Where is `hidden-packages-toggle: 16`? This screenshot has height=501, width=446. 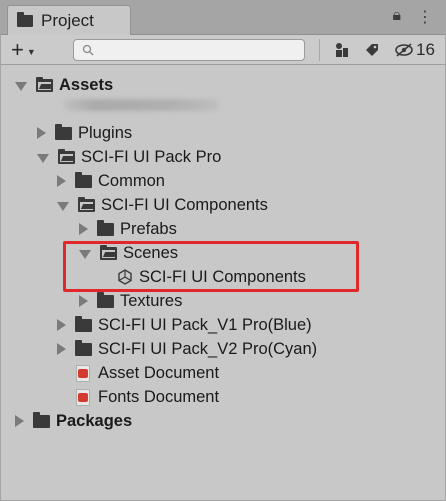
hidden-packages-toggle: 16 is located at coordinates (414, 50).